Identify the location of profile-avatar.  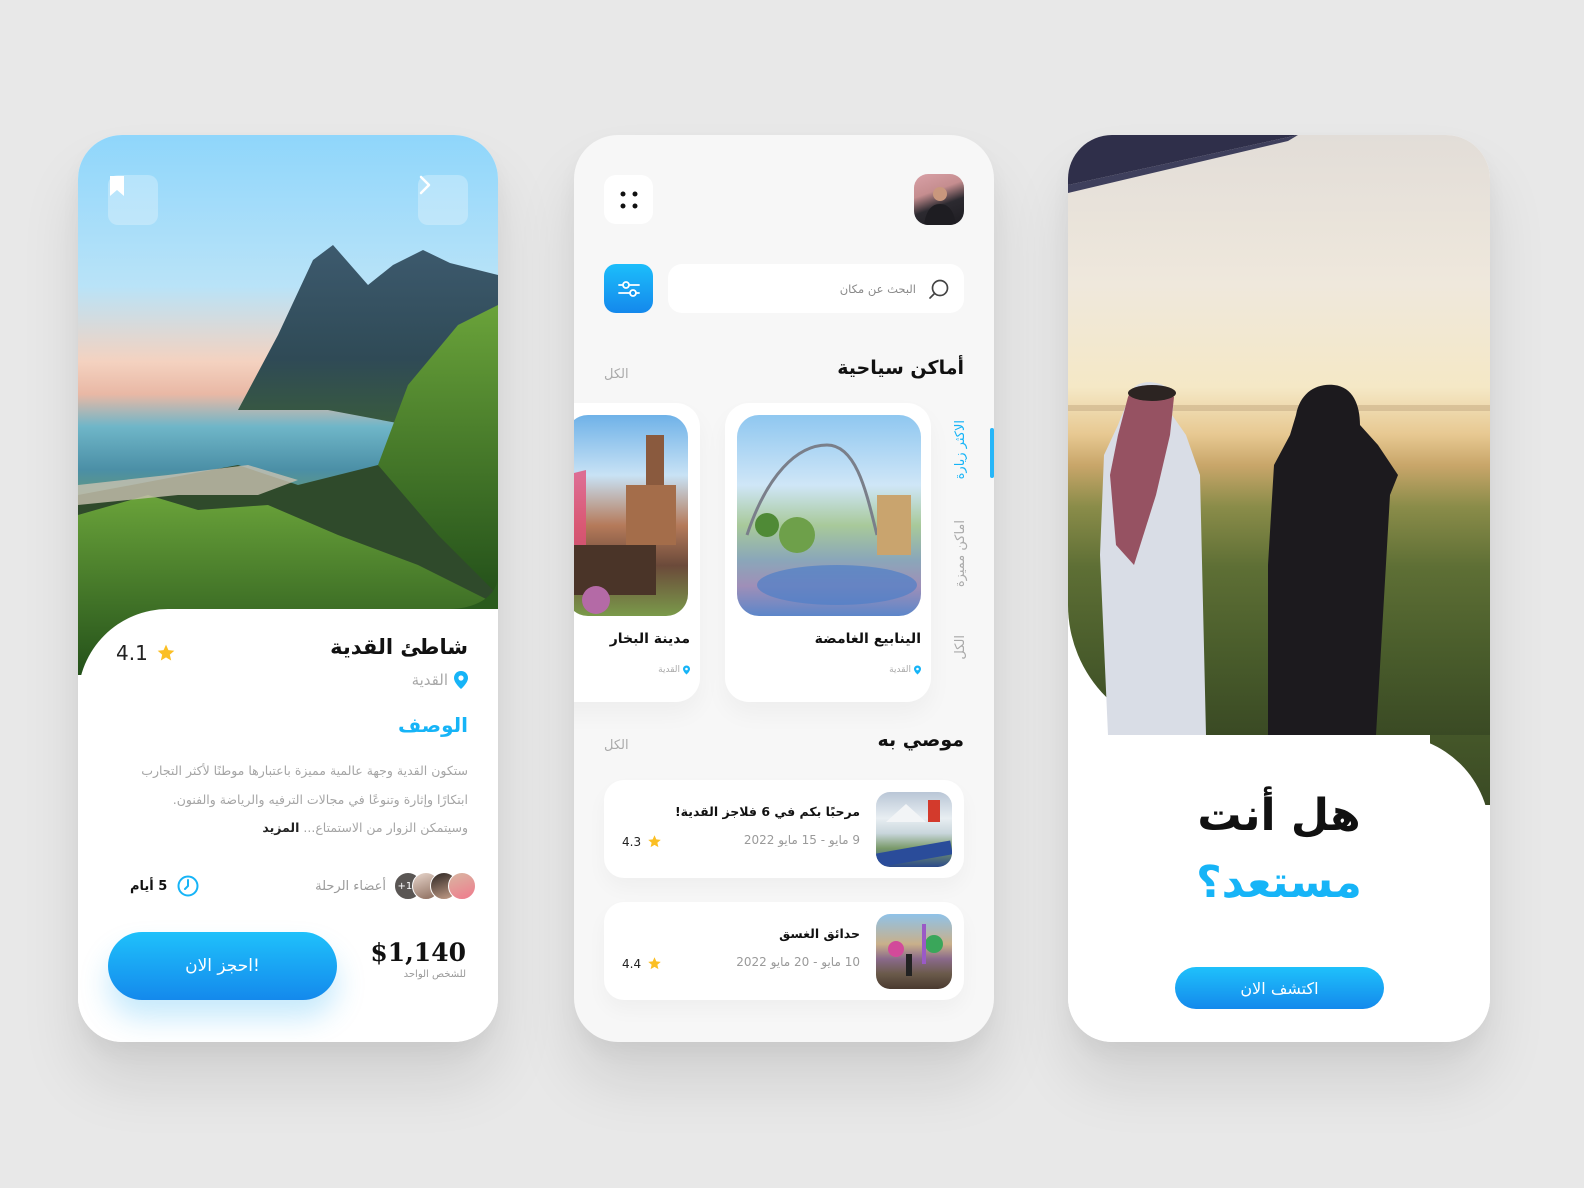
(939, 199).